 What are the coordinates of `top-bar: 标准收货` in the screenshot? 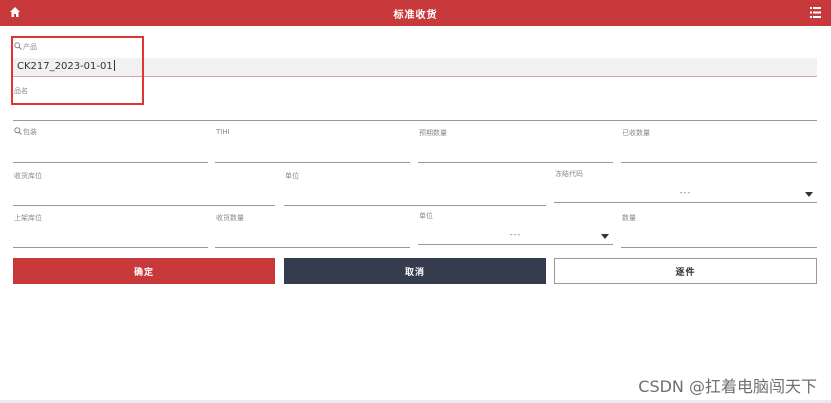 It's located at (415, 13).